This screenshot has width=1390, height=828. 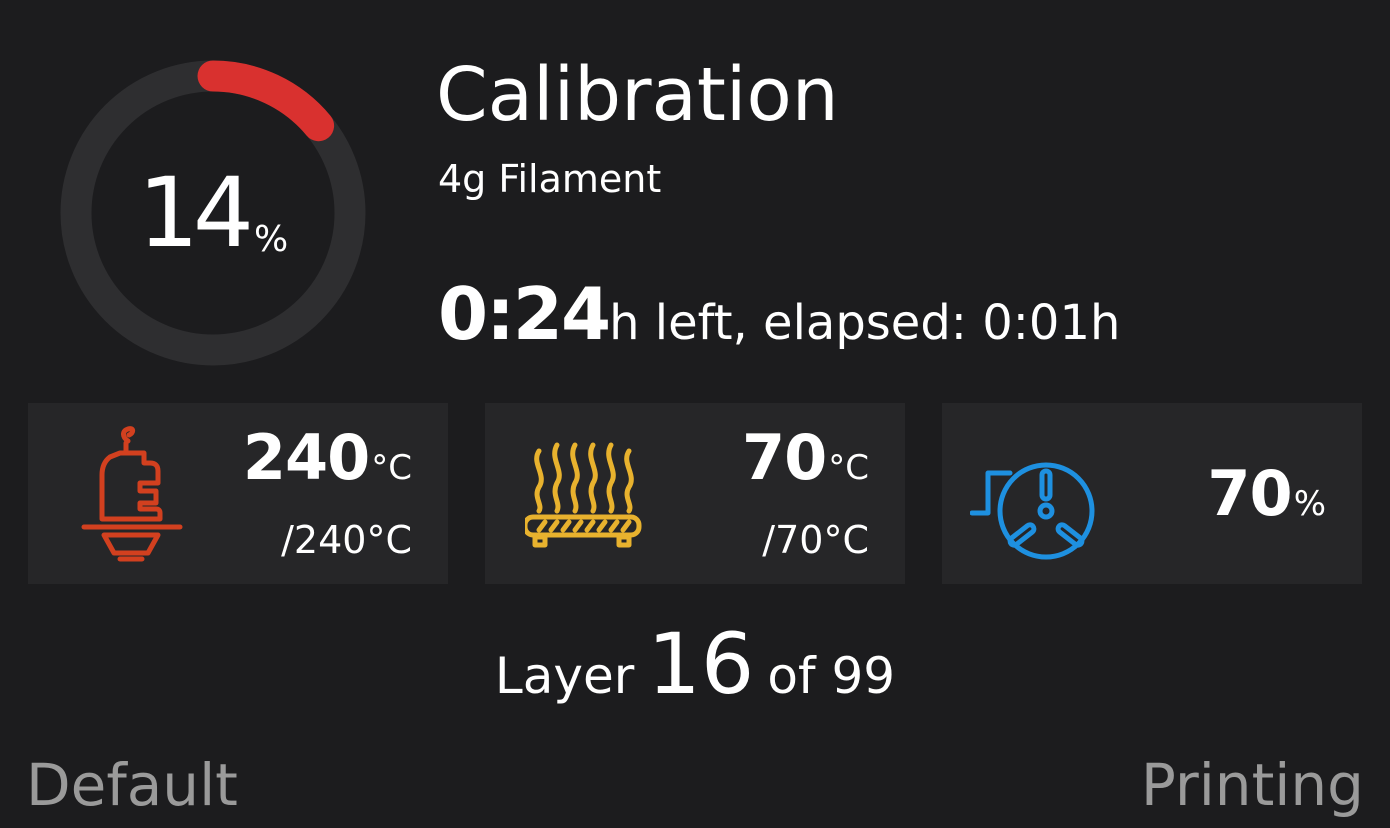 I want to click on nozzle-current-temp: 240 °C, so click(x=327, y=458).